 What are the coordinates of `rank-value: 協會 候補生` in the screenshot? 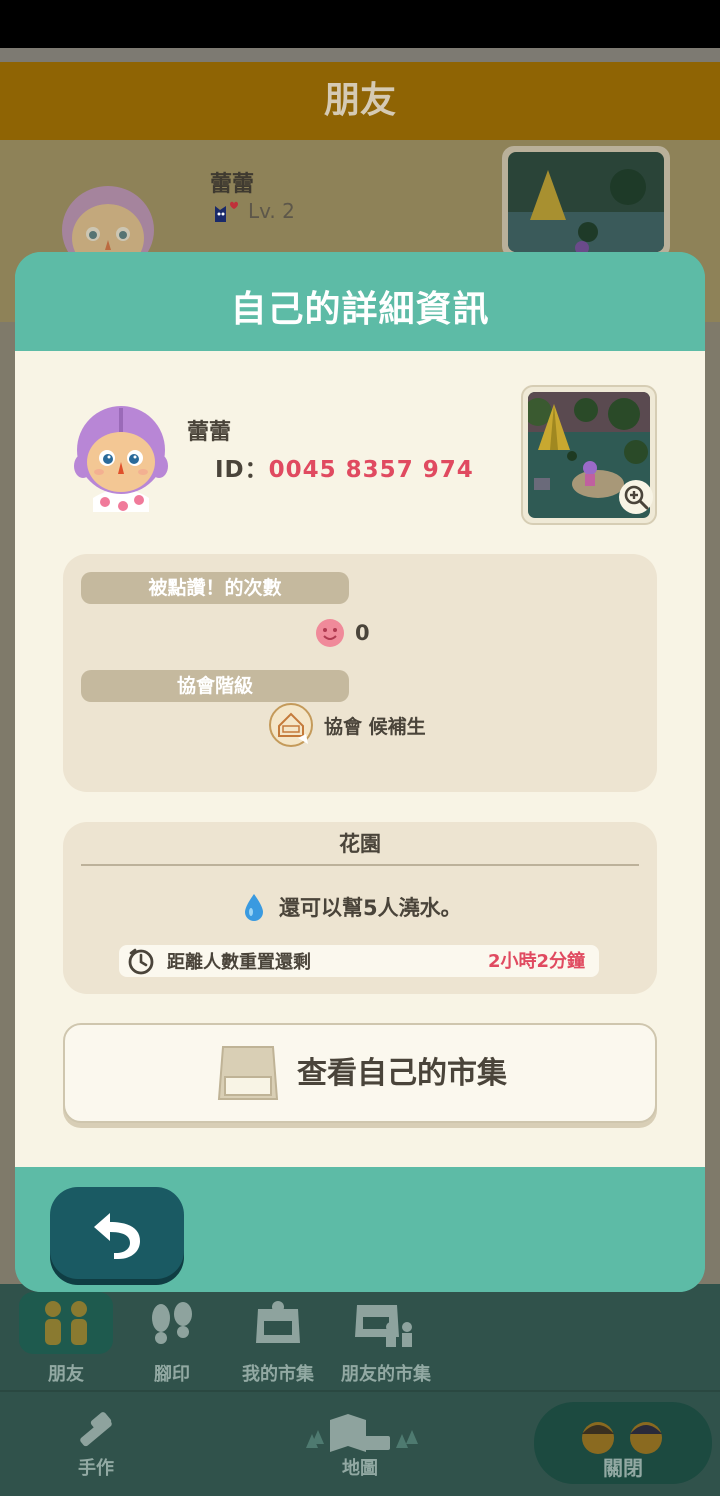 It's located at (375, 726).